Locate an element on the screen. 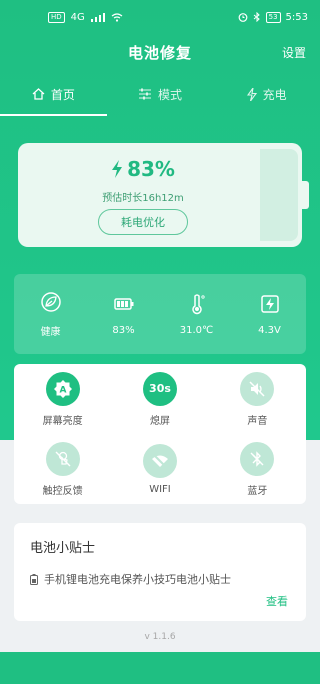 This screenshot has width=320, height=684. battery-indicator: 53 is located at coordinates (273, 17).